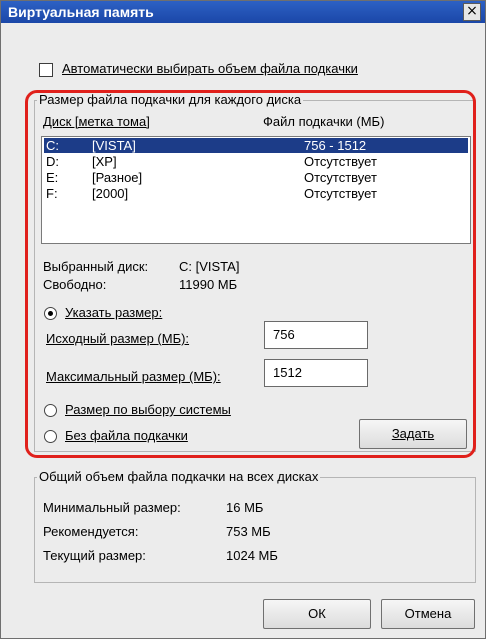 The image size is (486, 639). What do you see at coordinates (252, 555) in the screenshot?
I see `current-size-value: 1024 МБ` at bounding box center [252, 555].